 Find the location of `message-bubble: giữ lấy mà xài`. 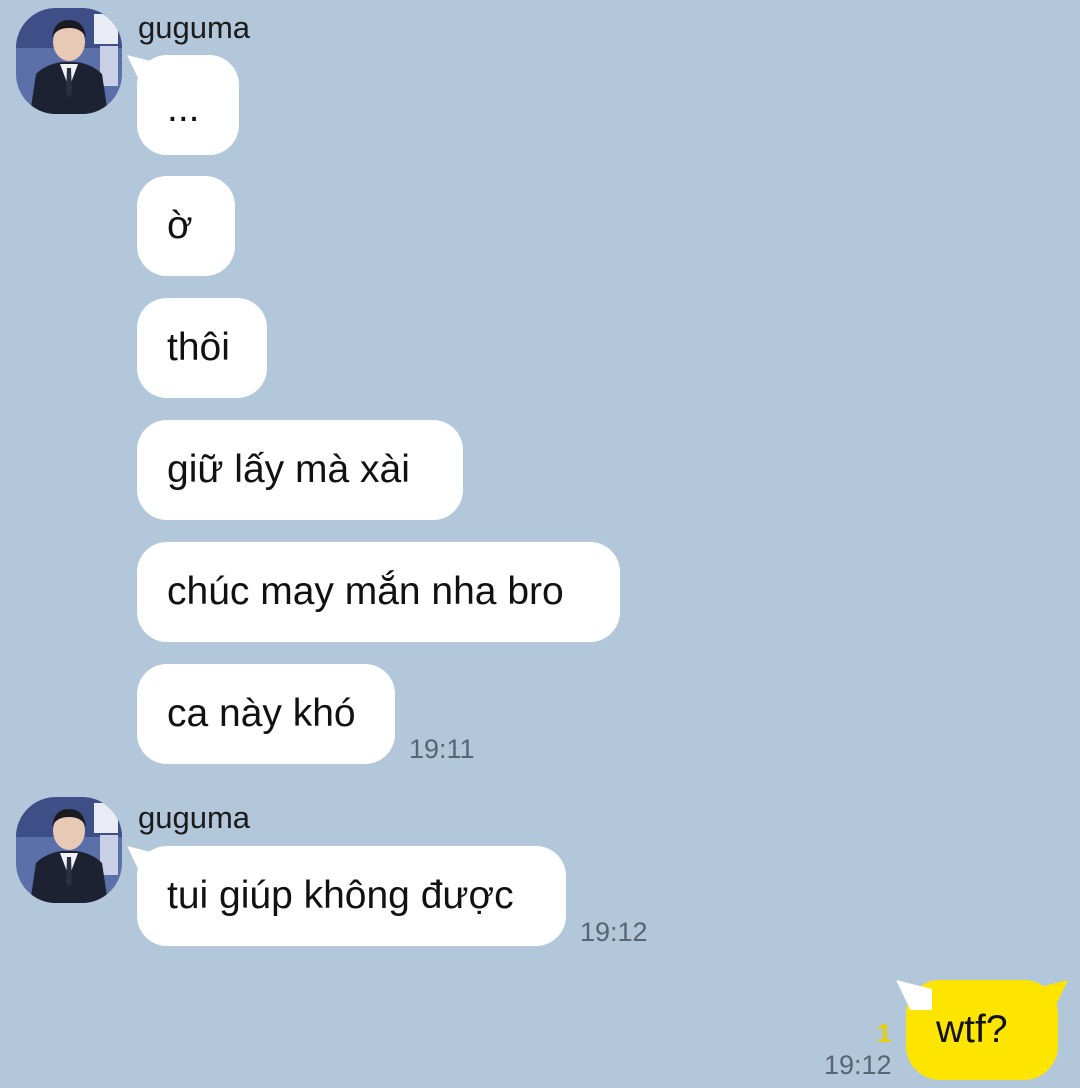

message-bubble: giữ lấy mà xài is located at coordinates (300, 470).